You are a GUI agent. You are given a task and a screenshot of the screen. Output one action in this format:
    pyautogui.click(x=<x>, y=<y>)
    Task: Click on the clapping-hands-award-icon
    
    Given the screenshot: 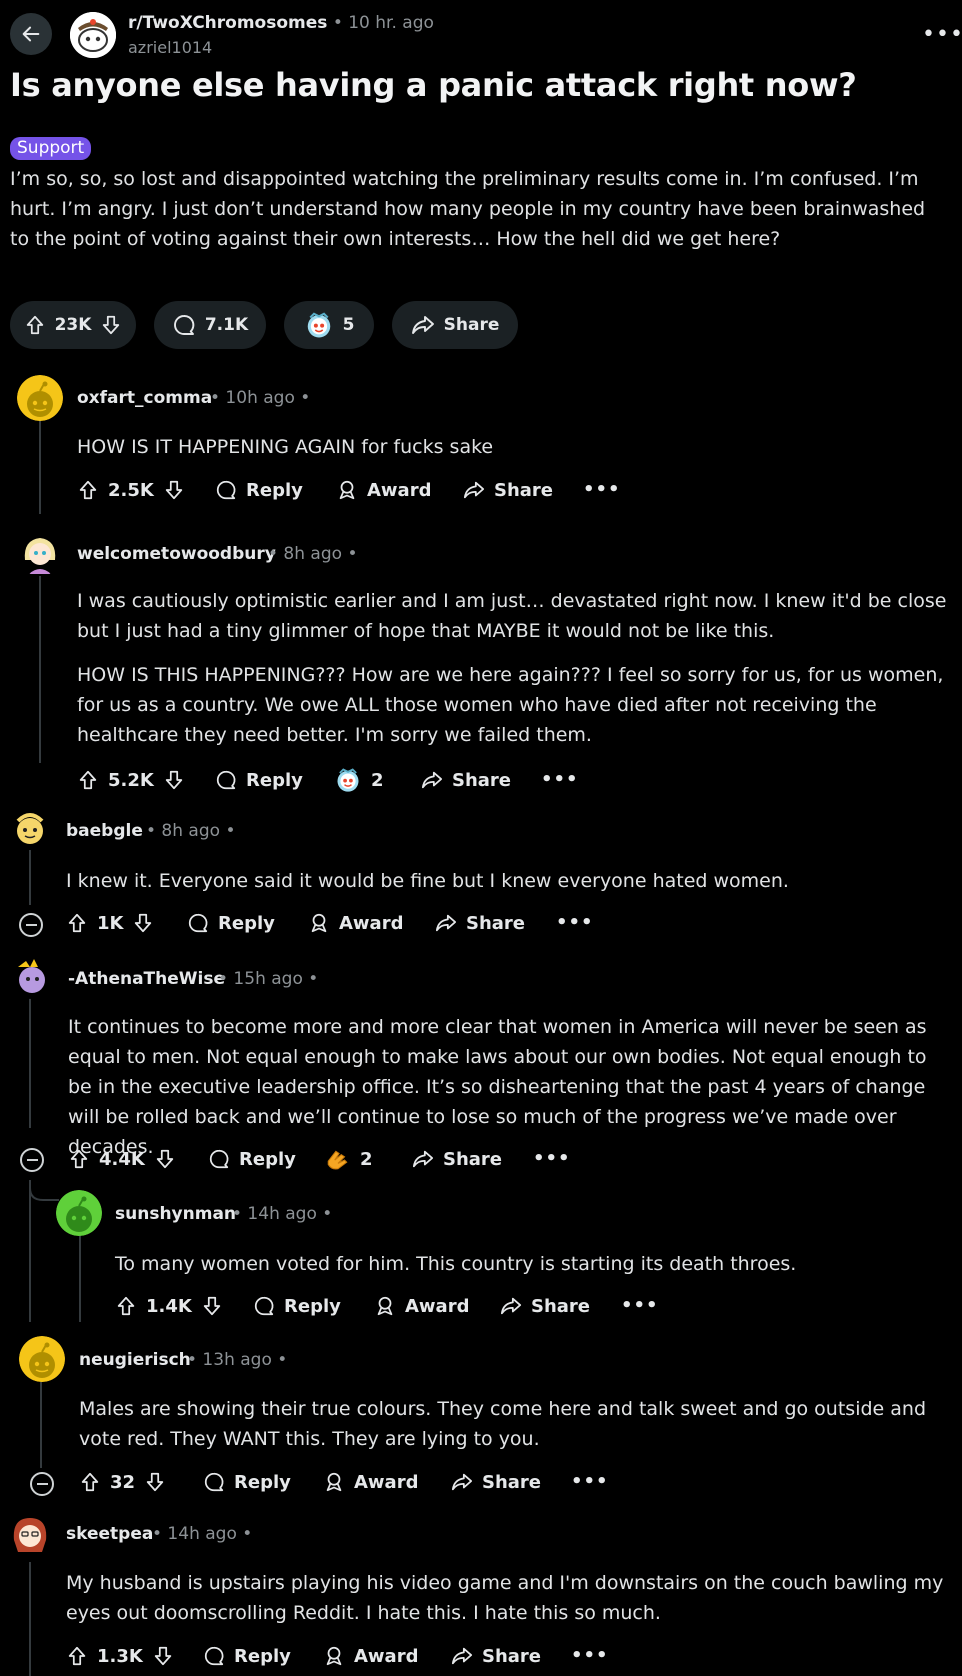 What is the action you would take?
    pyautogui.click(x=338, y=1159)
    